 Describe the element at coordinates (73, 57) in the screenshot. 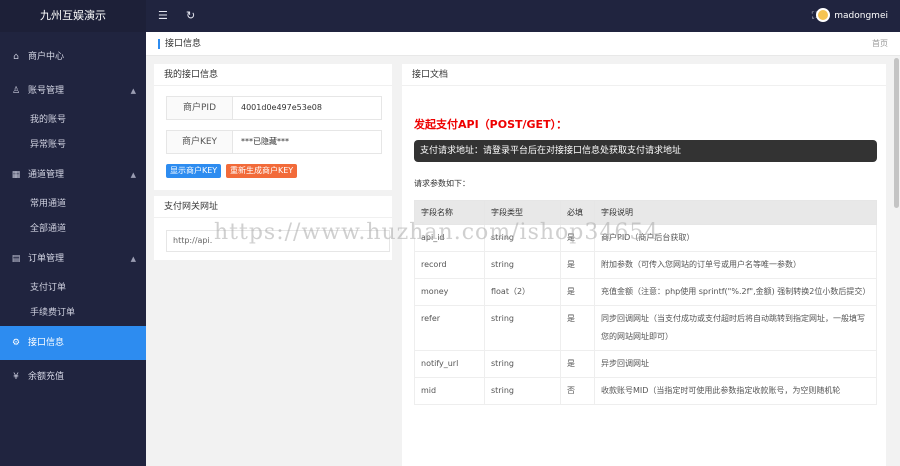

I see `sidebar-item-merchant-center: ⌂ 商户中心` at that location.